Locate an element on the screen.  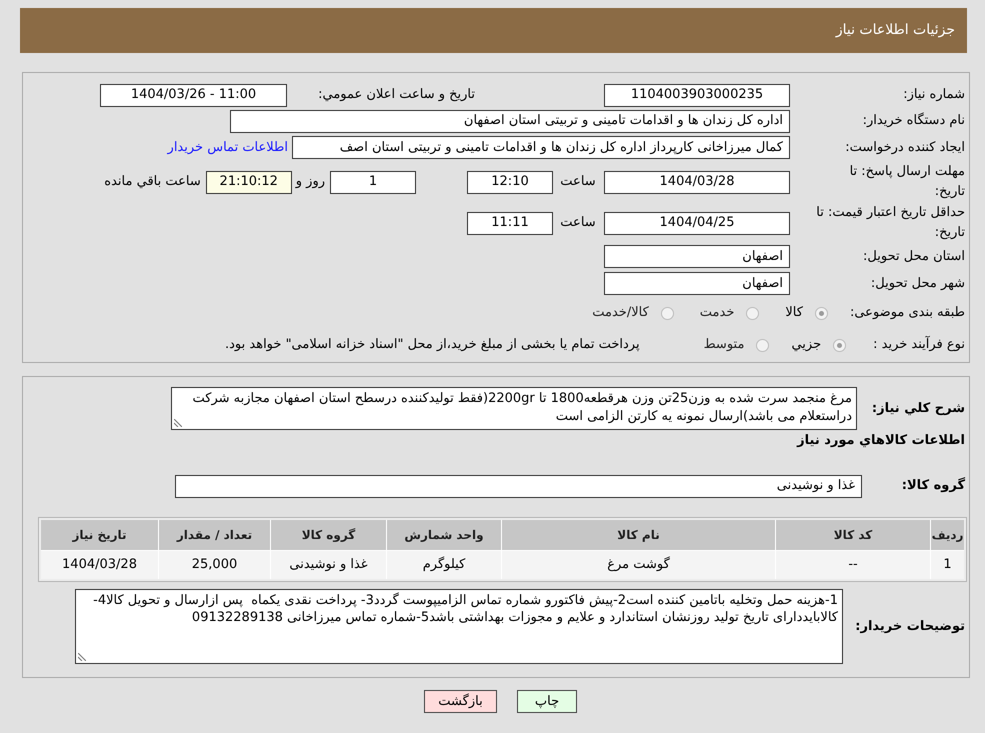
validity-date-field: 1404/04/25 is located at coordinates (697, 223).